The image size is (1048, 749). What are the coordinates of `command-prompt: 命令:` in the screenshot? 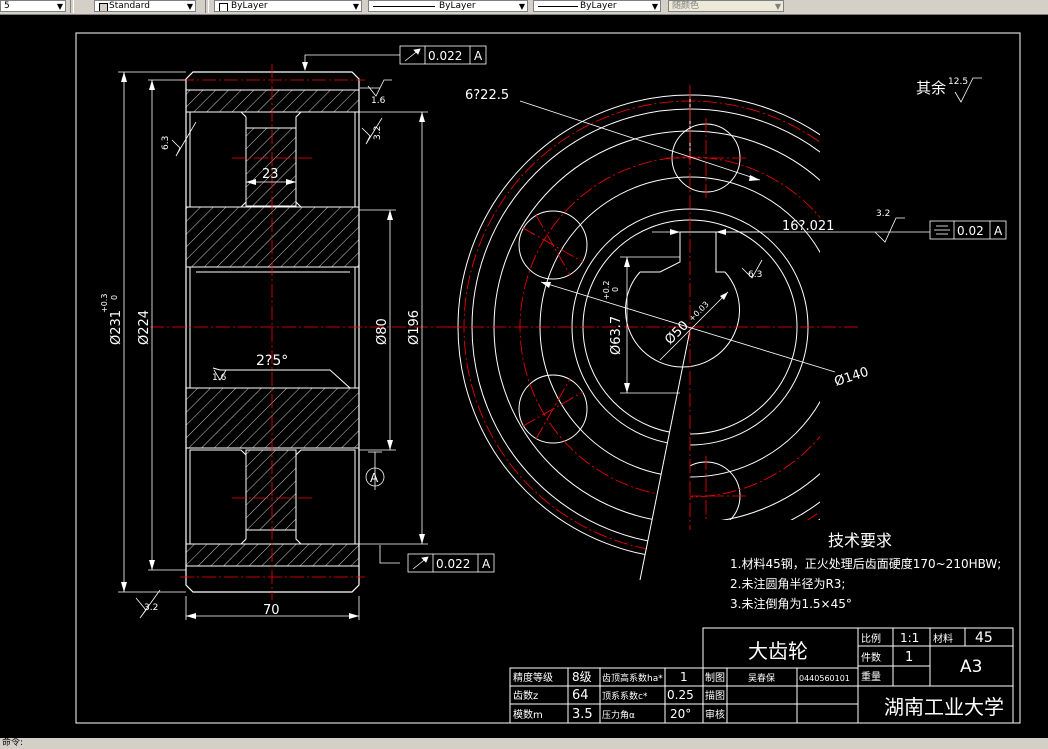 It's located at (13, 743).